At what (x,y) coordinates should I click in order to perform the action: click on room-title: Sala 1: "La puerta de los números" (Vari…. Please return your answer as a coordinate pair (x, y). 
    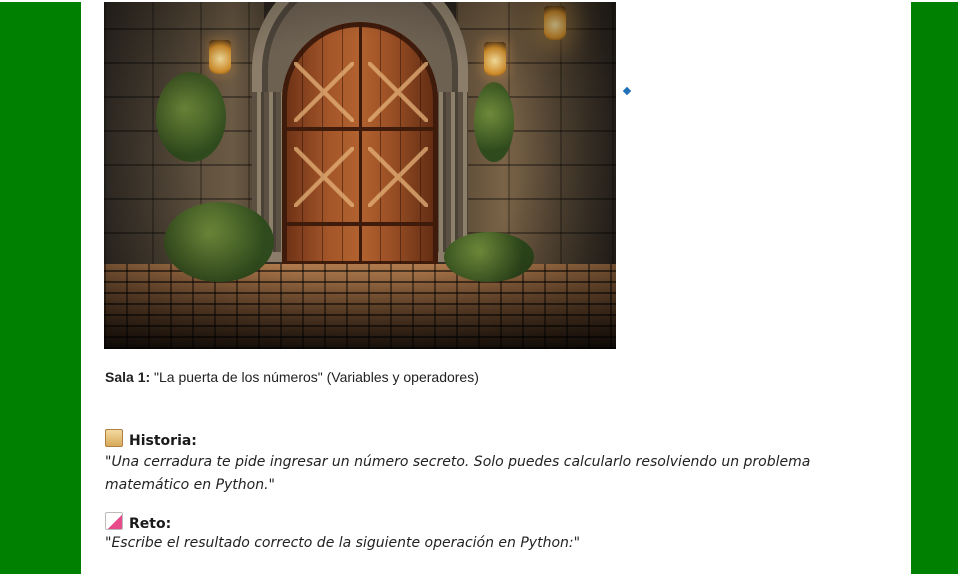
    Looking at the image, I should click on (292, 377).